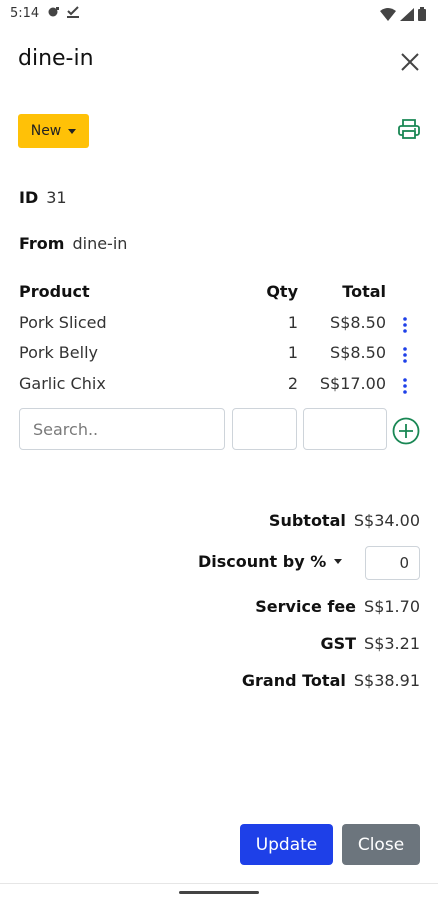  What do you see at coordinates (422, 14) in the screenshot?
I see `battery-icon` at bounding box center [422, 14].